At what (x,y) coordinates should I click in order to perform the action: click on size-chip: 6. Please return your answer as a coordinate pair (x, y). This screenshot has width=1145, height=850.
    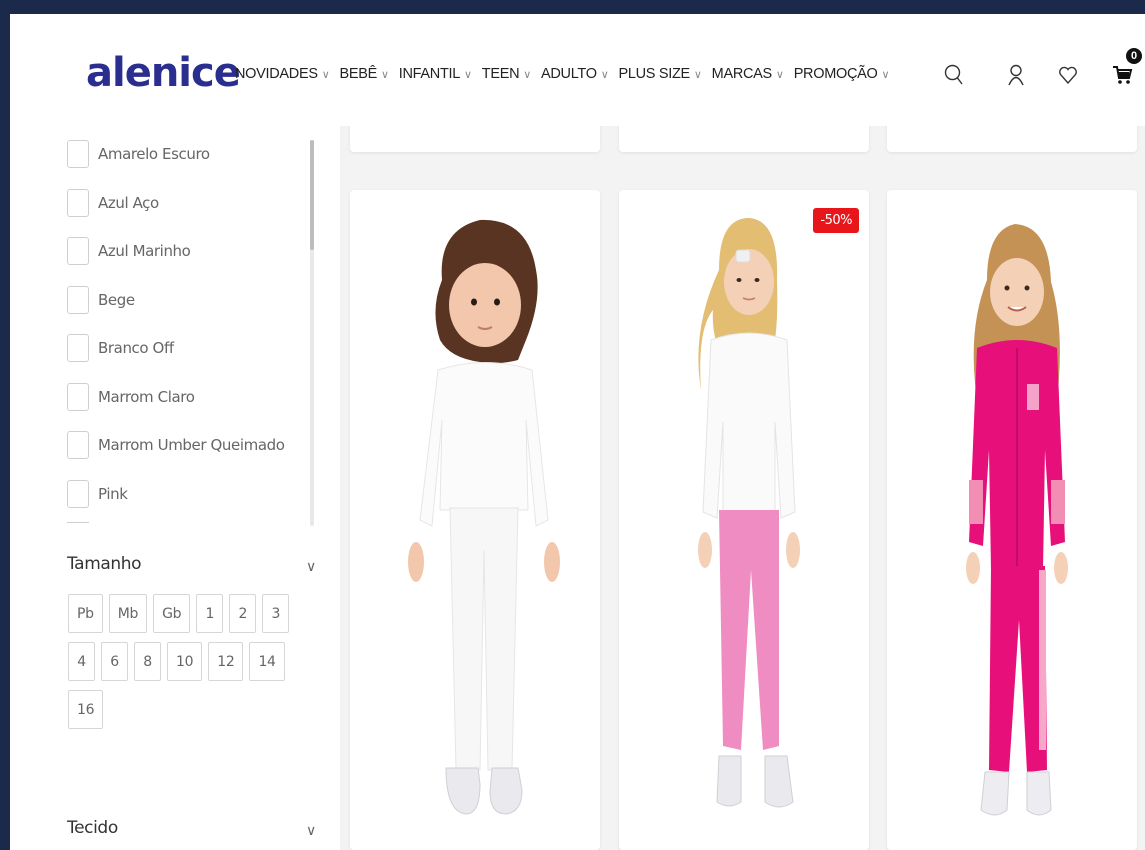
    Looking at the image, I should click on (114, 661).